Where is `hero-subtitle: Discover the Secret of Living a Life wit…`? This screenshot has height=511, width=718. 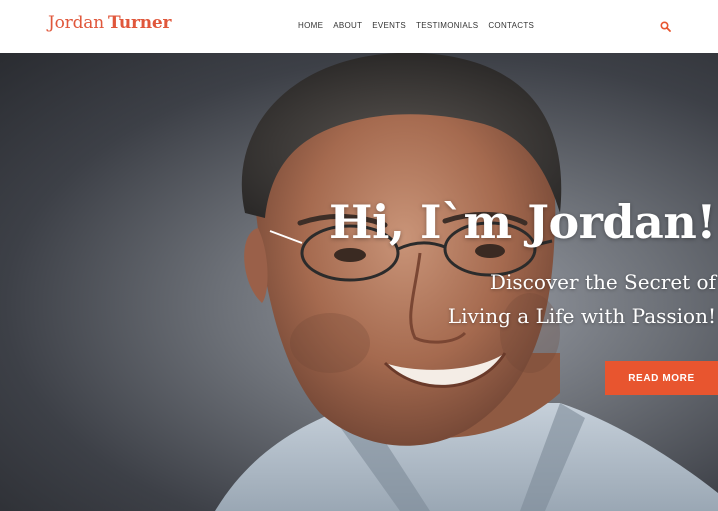
hero-subtitle: Discover the Secret of Living a Life wit… is located at coordinates (582, 299).